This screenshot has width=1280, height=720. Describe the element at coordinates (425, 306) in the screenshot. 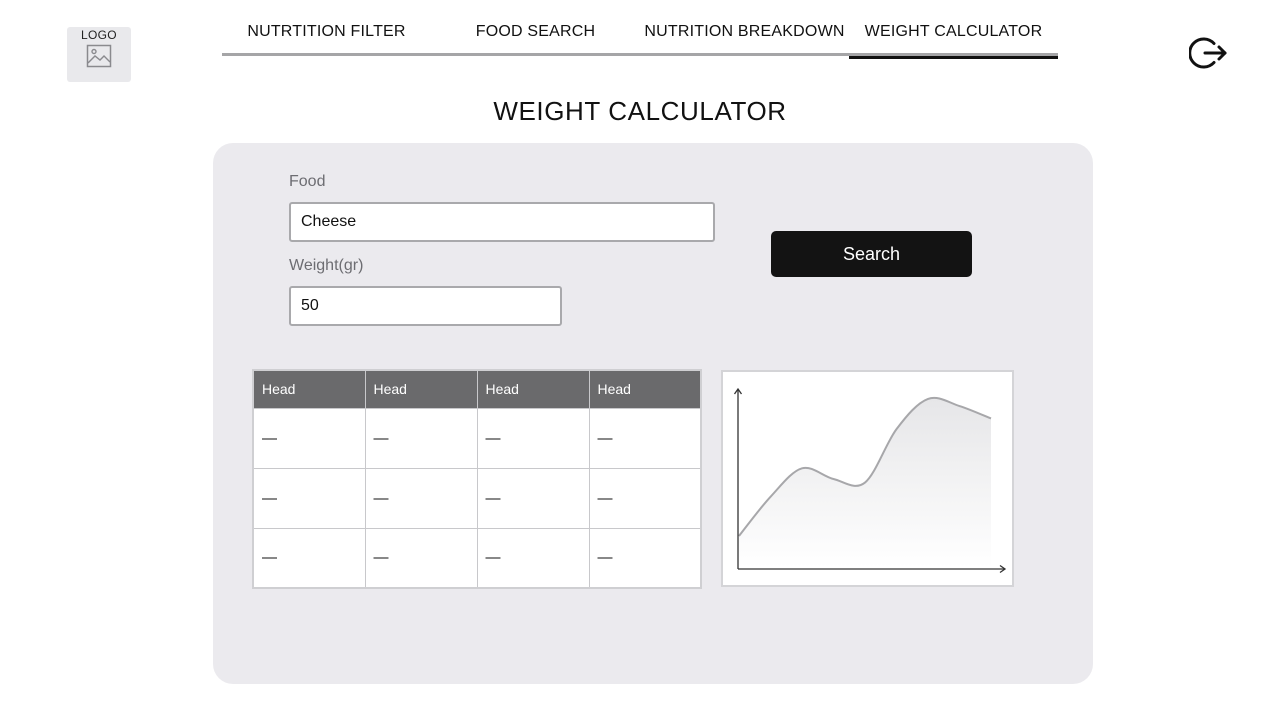

I see `weight-input` at that location.